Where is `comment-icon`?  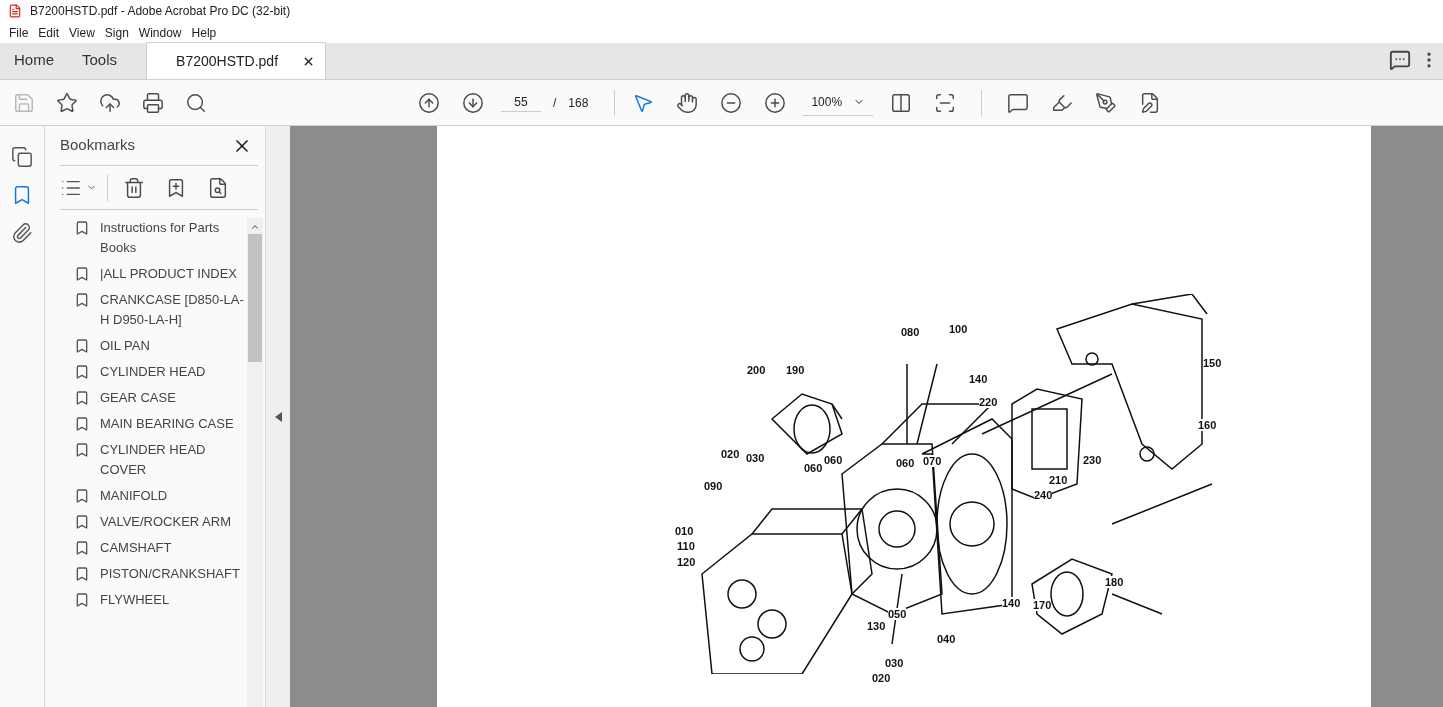 comment-icon is located at coordinates (1400, 60).